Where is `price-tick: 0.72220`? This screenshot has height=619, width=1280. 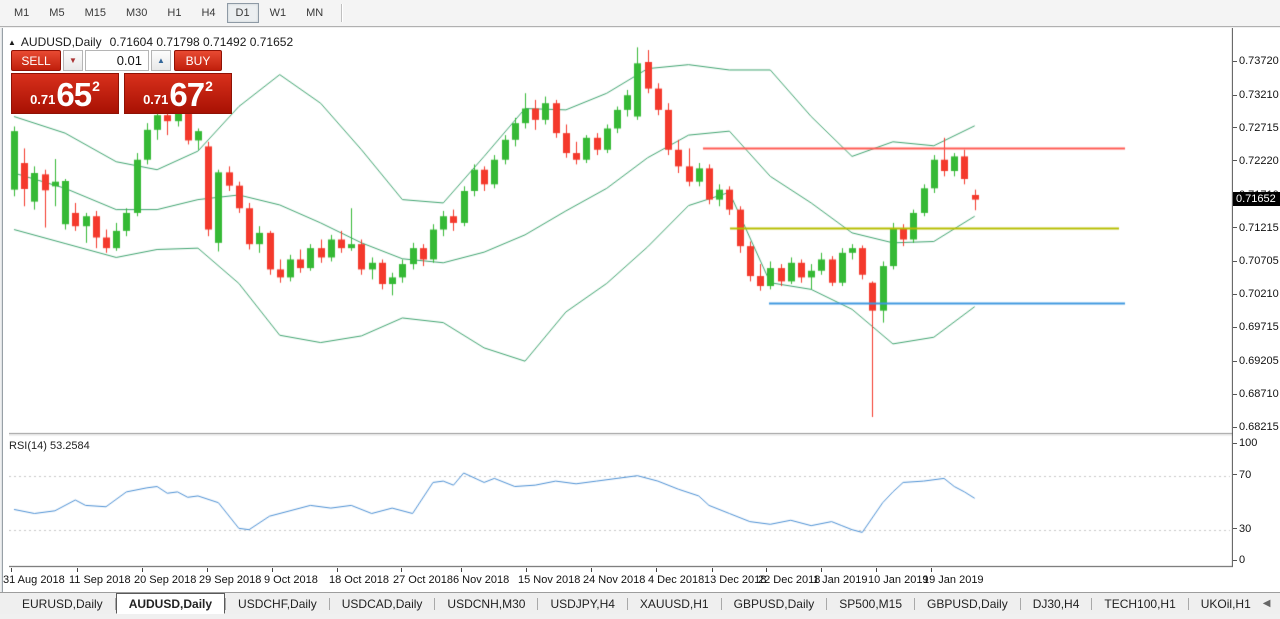 price-tick: 0.72220 is located at coordinates (1256, 161).